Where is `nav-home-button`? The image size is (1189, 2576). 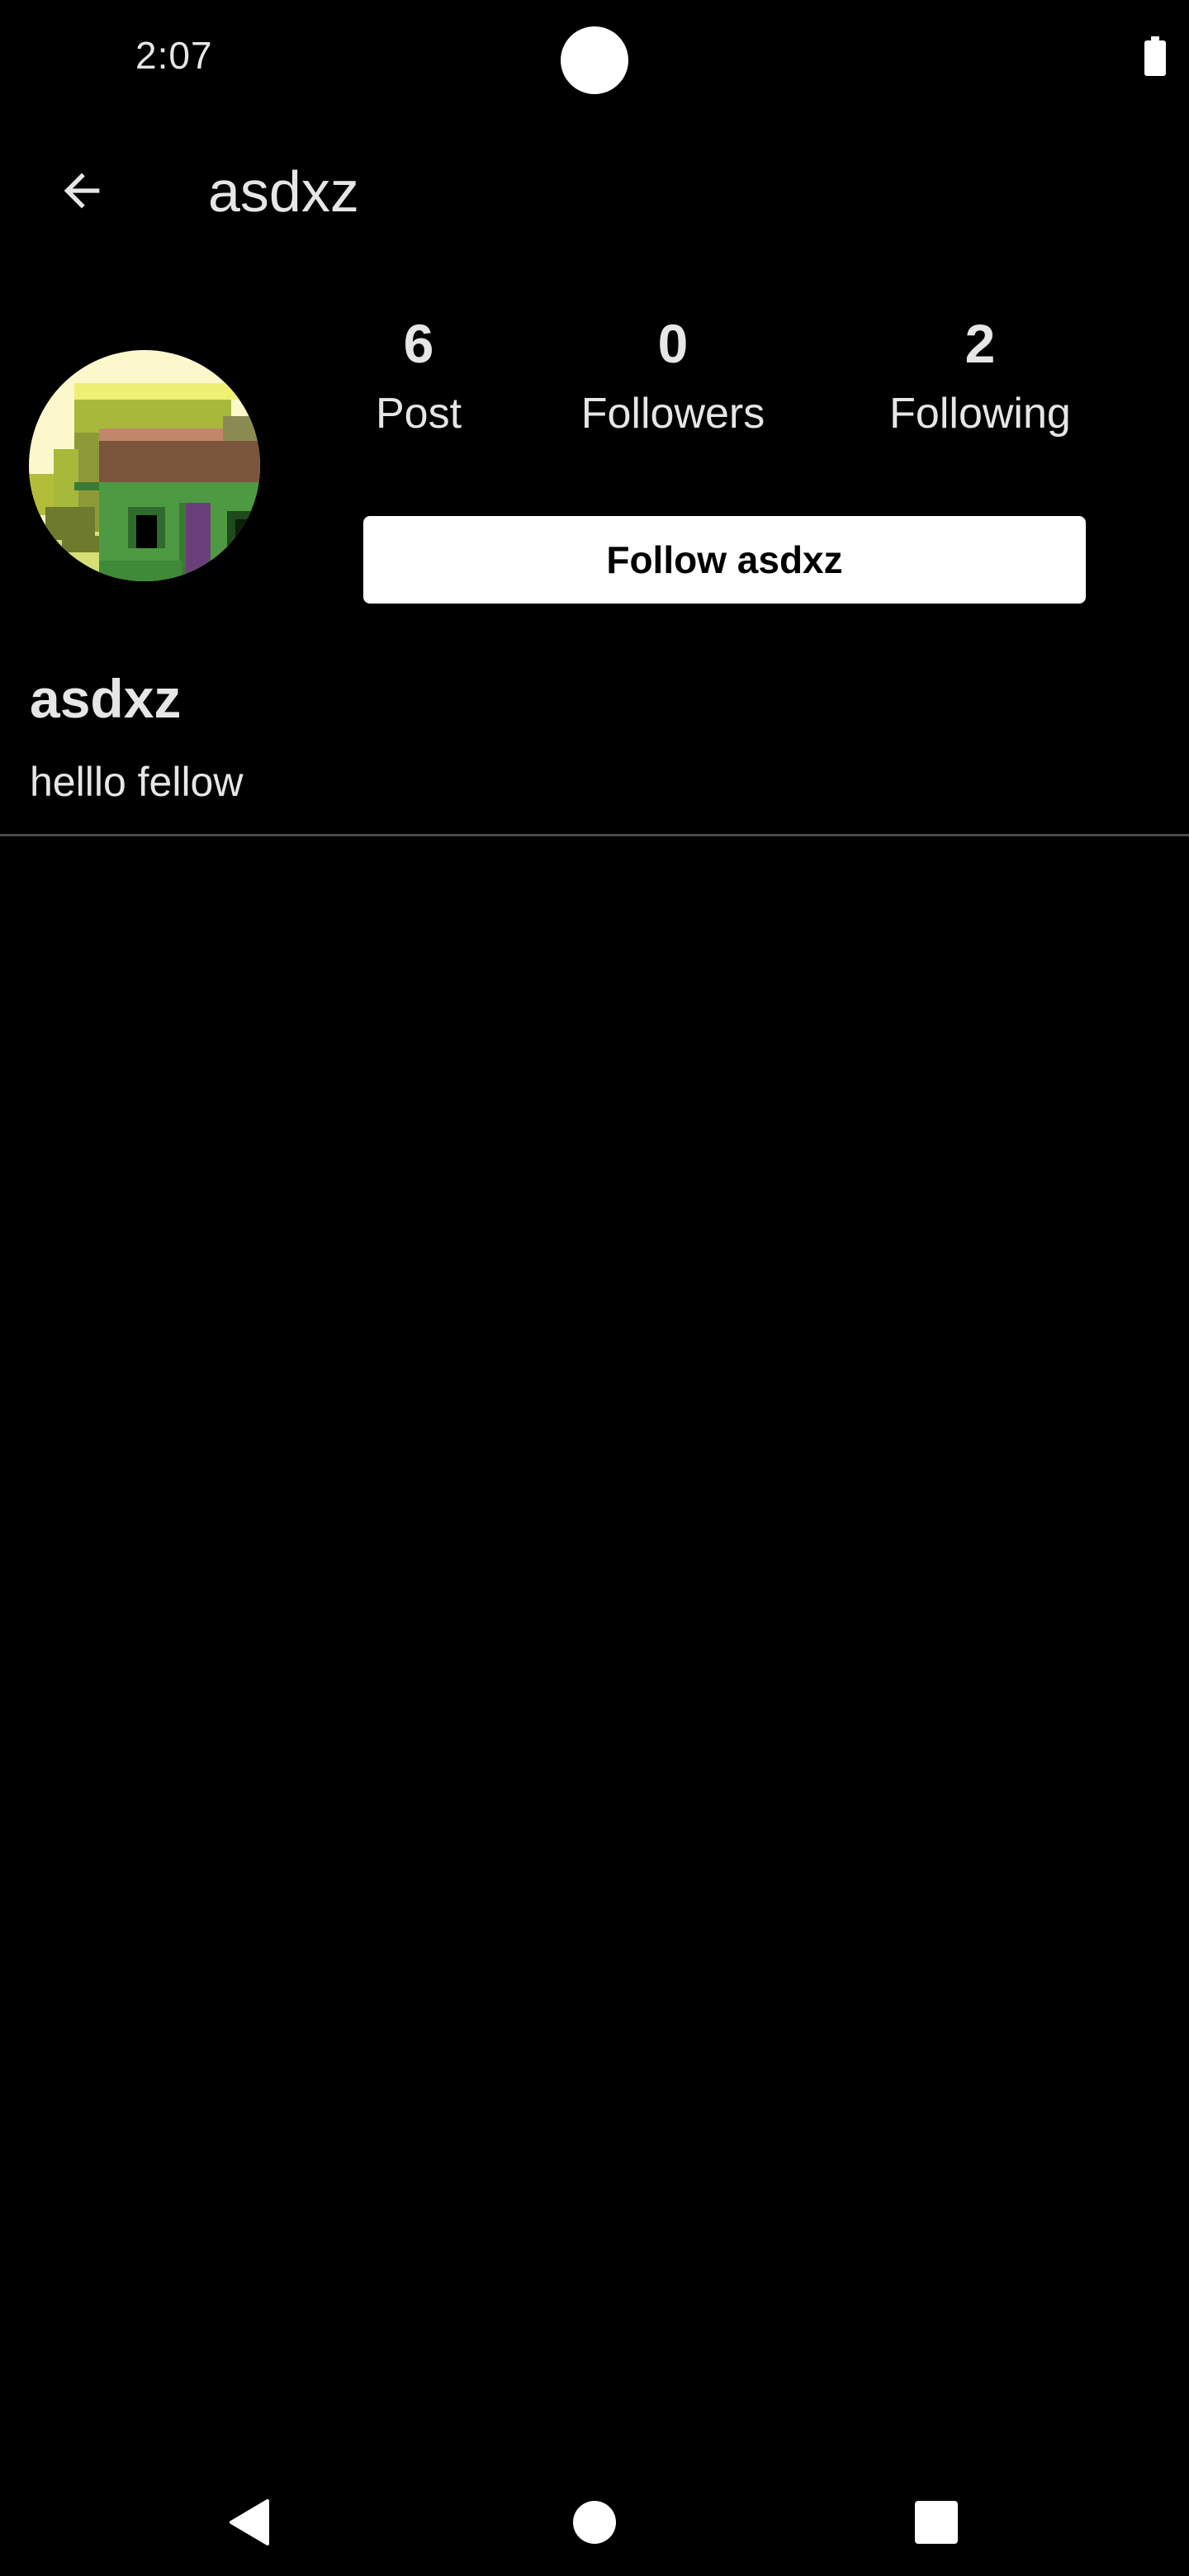
nav-home-button is located at coordinates (594, 2522).